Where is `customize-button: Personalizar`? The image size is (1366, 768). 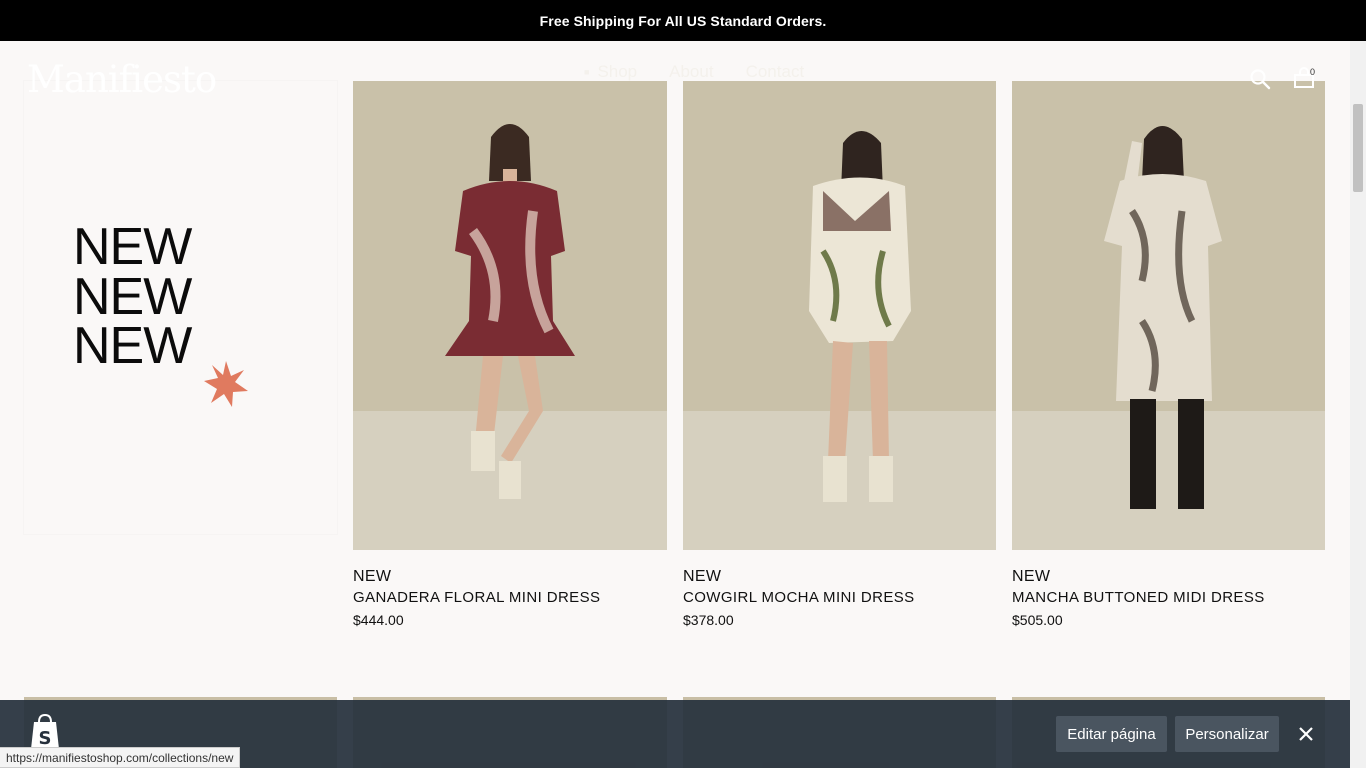
customize-button: Personalizar is located at coordinates (1227, 734).